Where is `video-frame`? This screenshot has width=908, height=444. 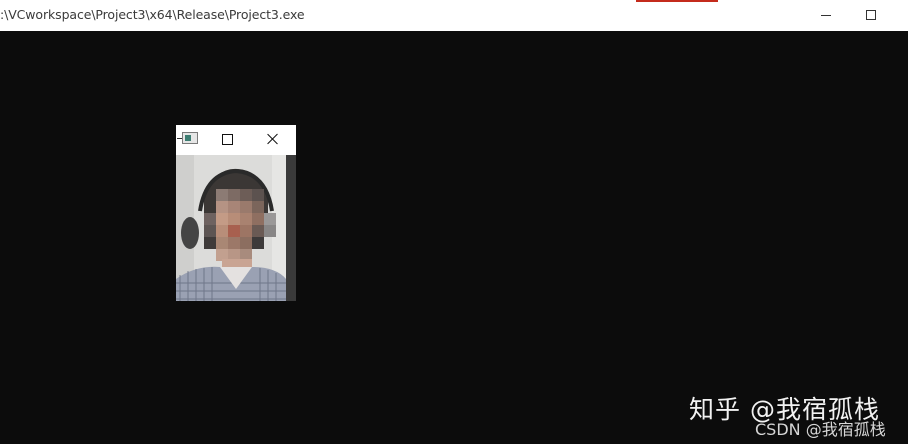
video-frame is located at coordinates (236, 228).